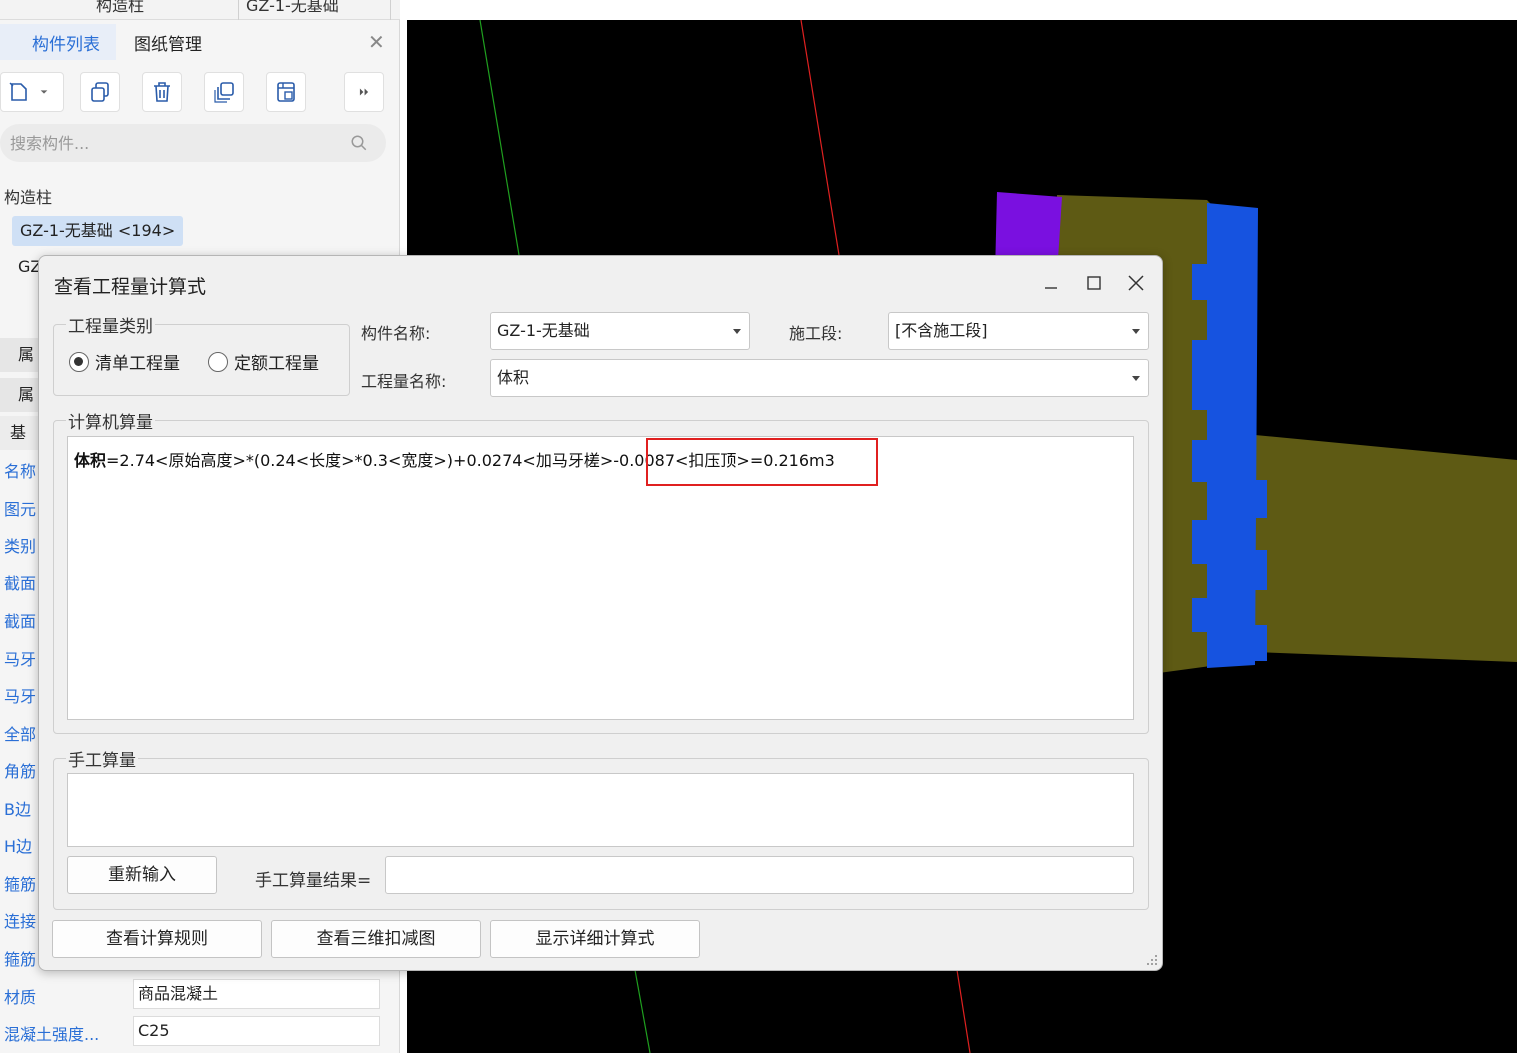  I want to click on prop-label: 全部, so click(20, 734).